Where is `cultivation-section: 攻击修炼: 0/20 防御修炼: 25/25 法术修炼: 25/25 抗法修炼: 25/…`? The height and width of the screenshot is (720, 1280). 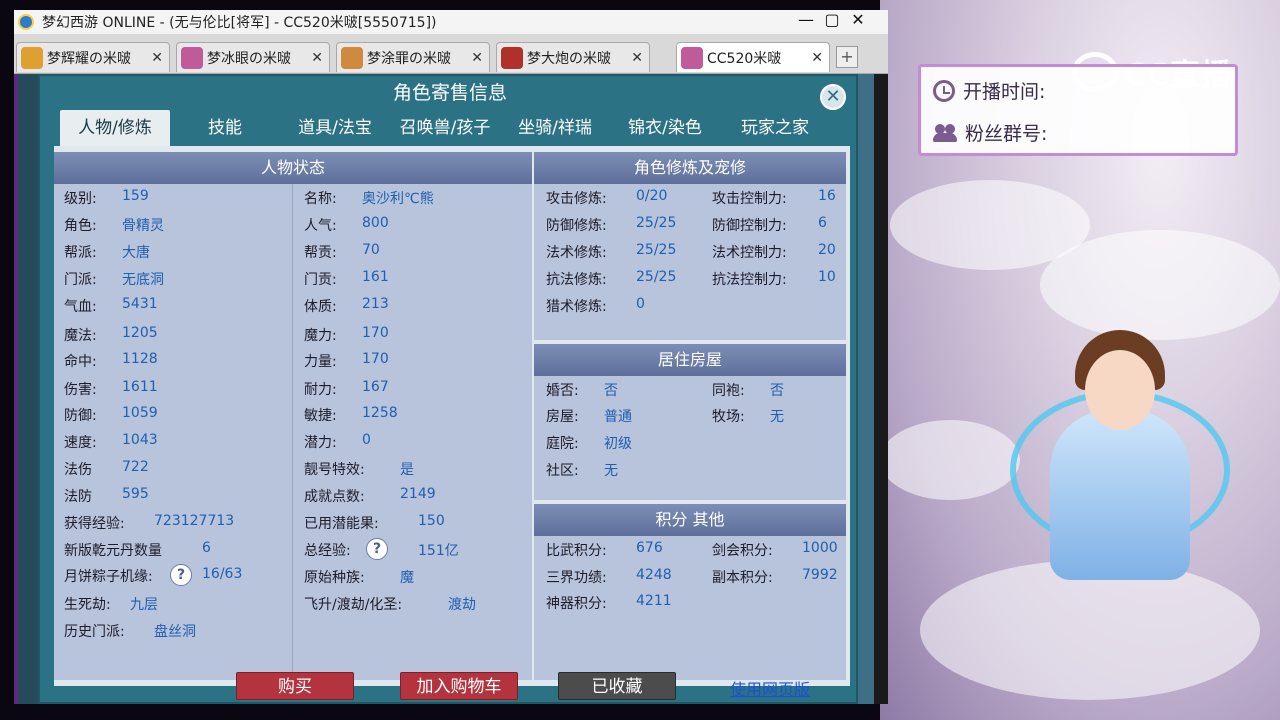 cultivation-section: 攻击修炼: 0/20 防御修炼: 25/25 法术修炼: 25/25 抗法修炼: 25/… is located at coordinates (690, 262).